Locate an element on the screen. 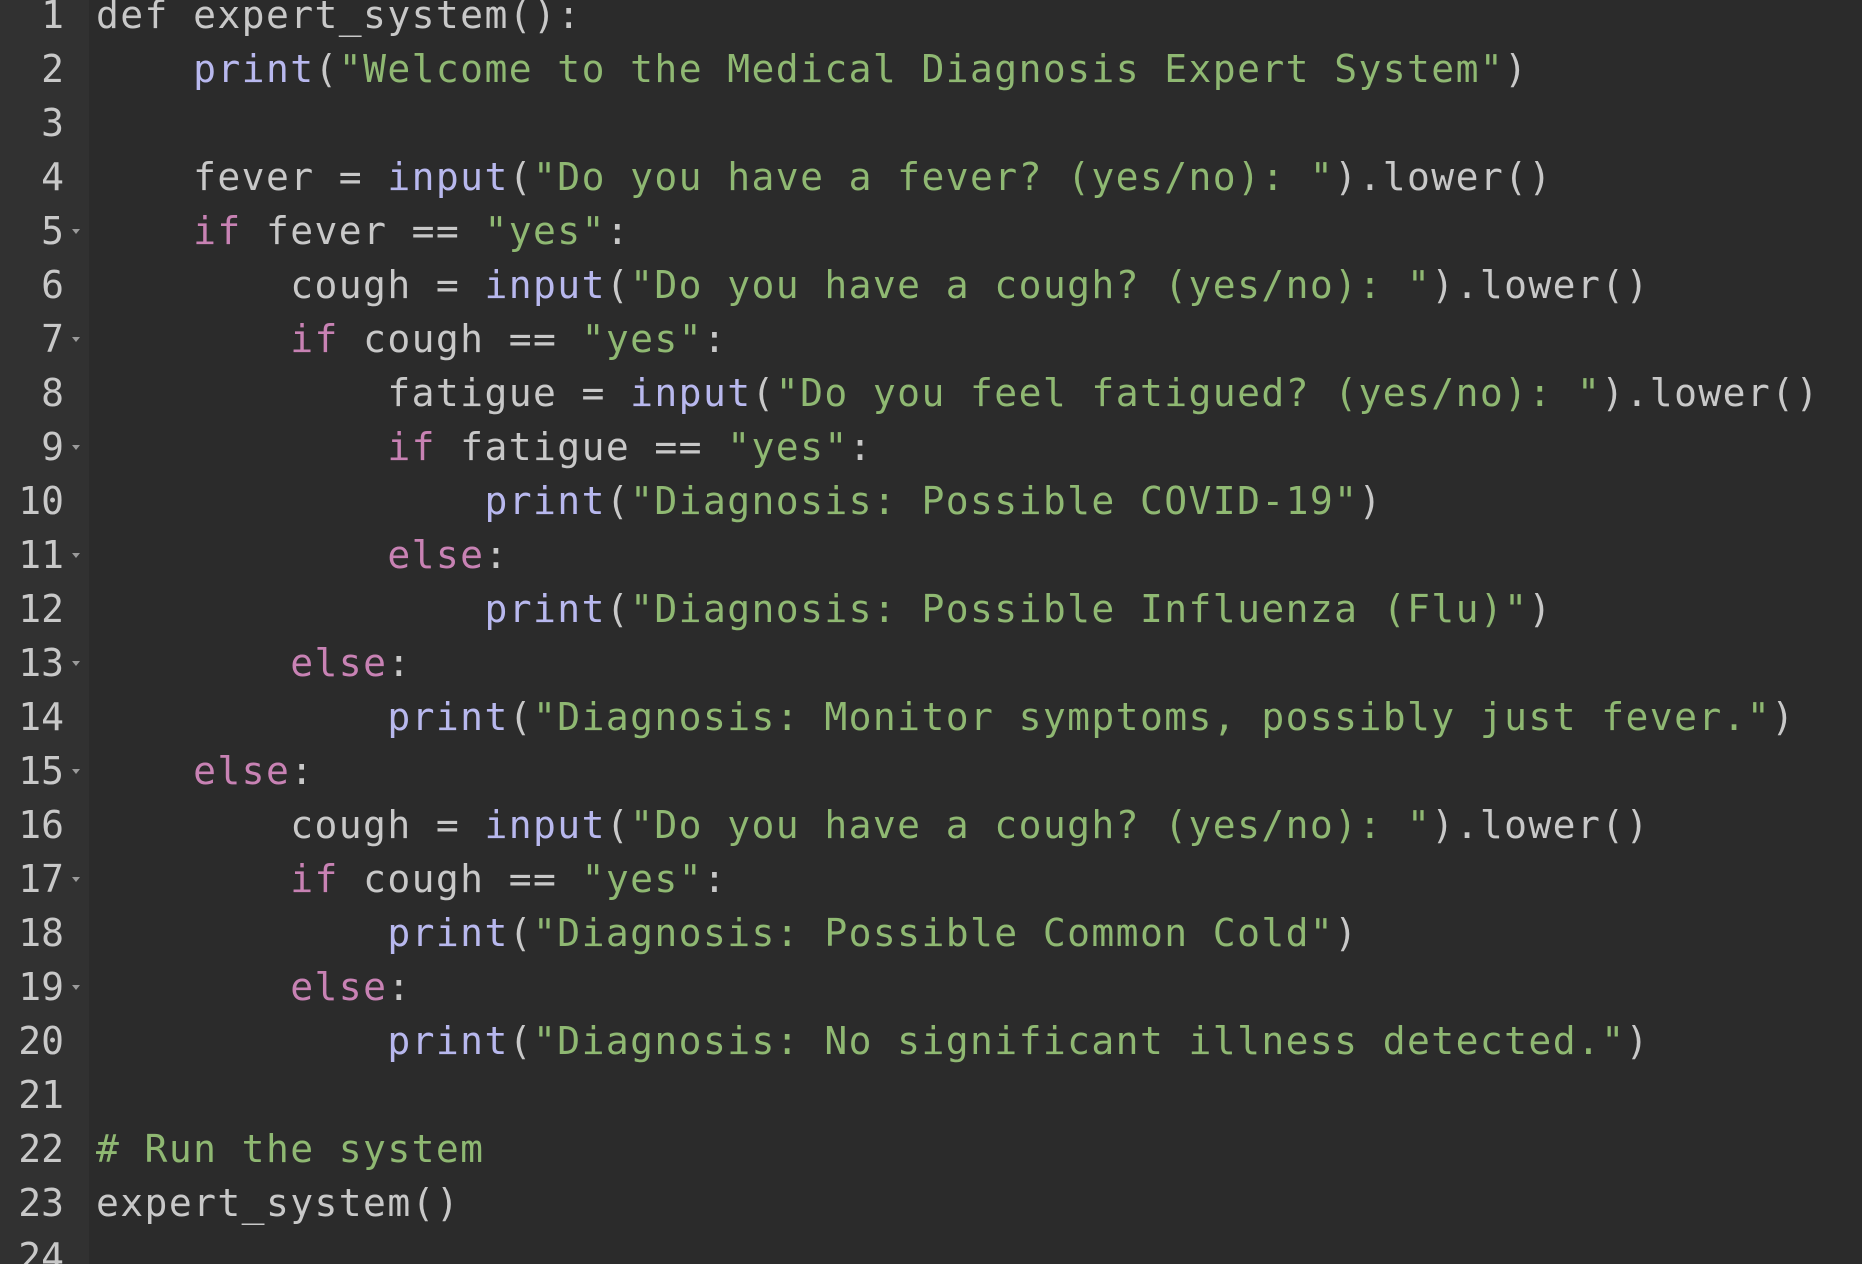 This screenshot has width=1862, height=1264. code-line: 17 if cough == "yes": is located at coordinates (931, 879).